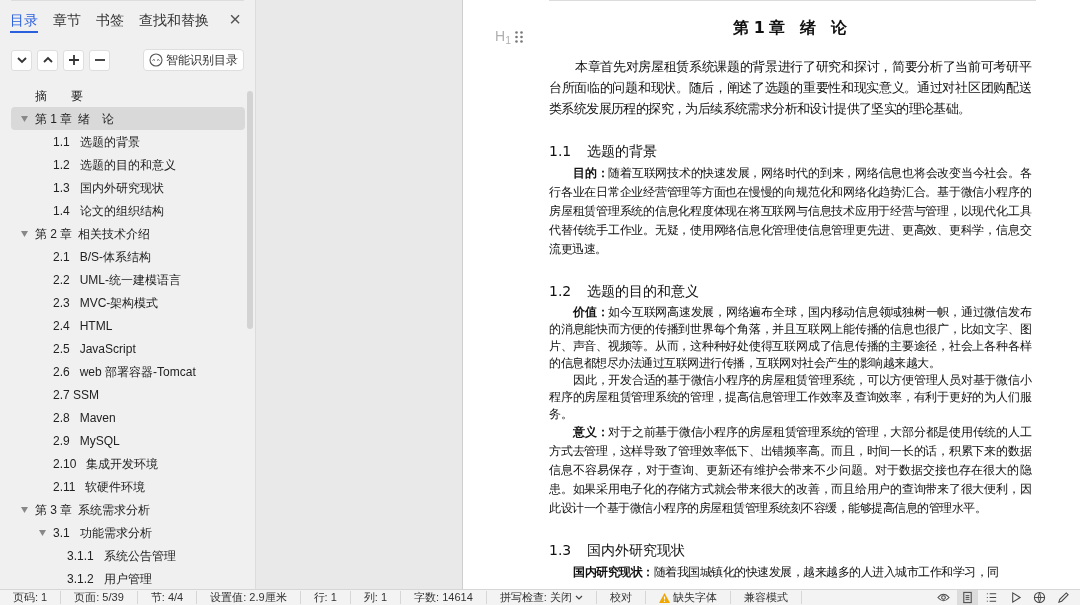  Describe the element at coordinates (110, 22) in the screenshot. I see `sidebar-tab: 书签` at that location.